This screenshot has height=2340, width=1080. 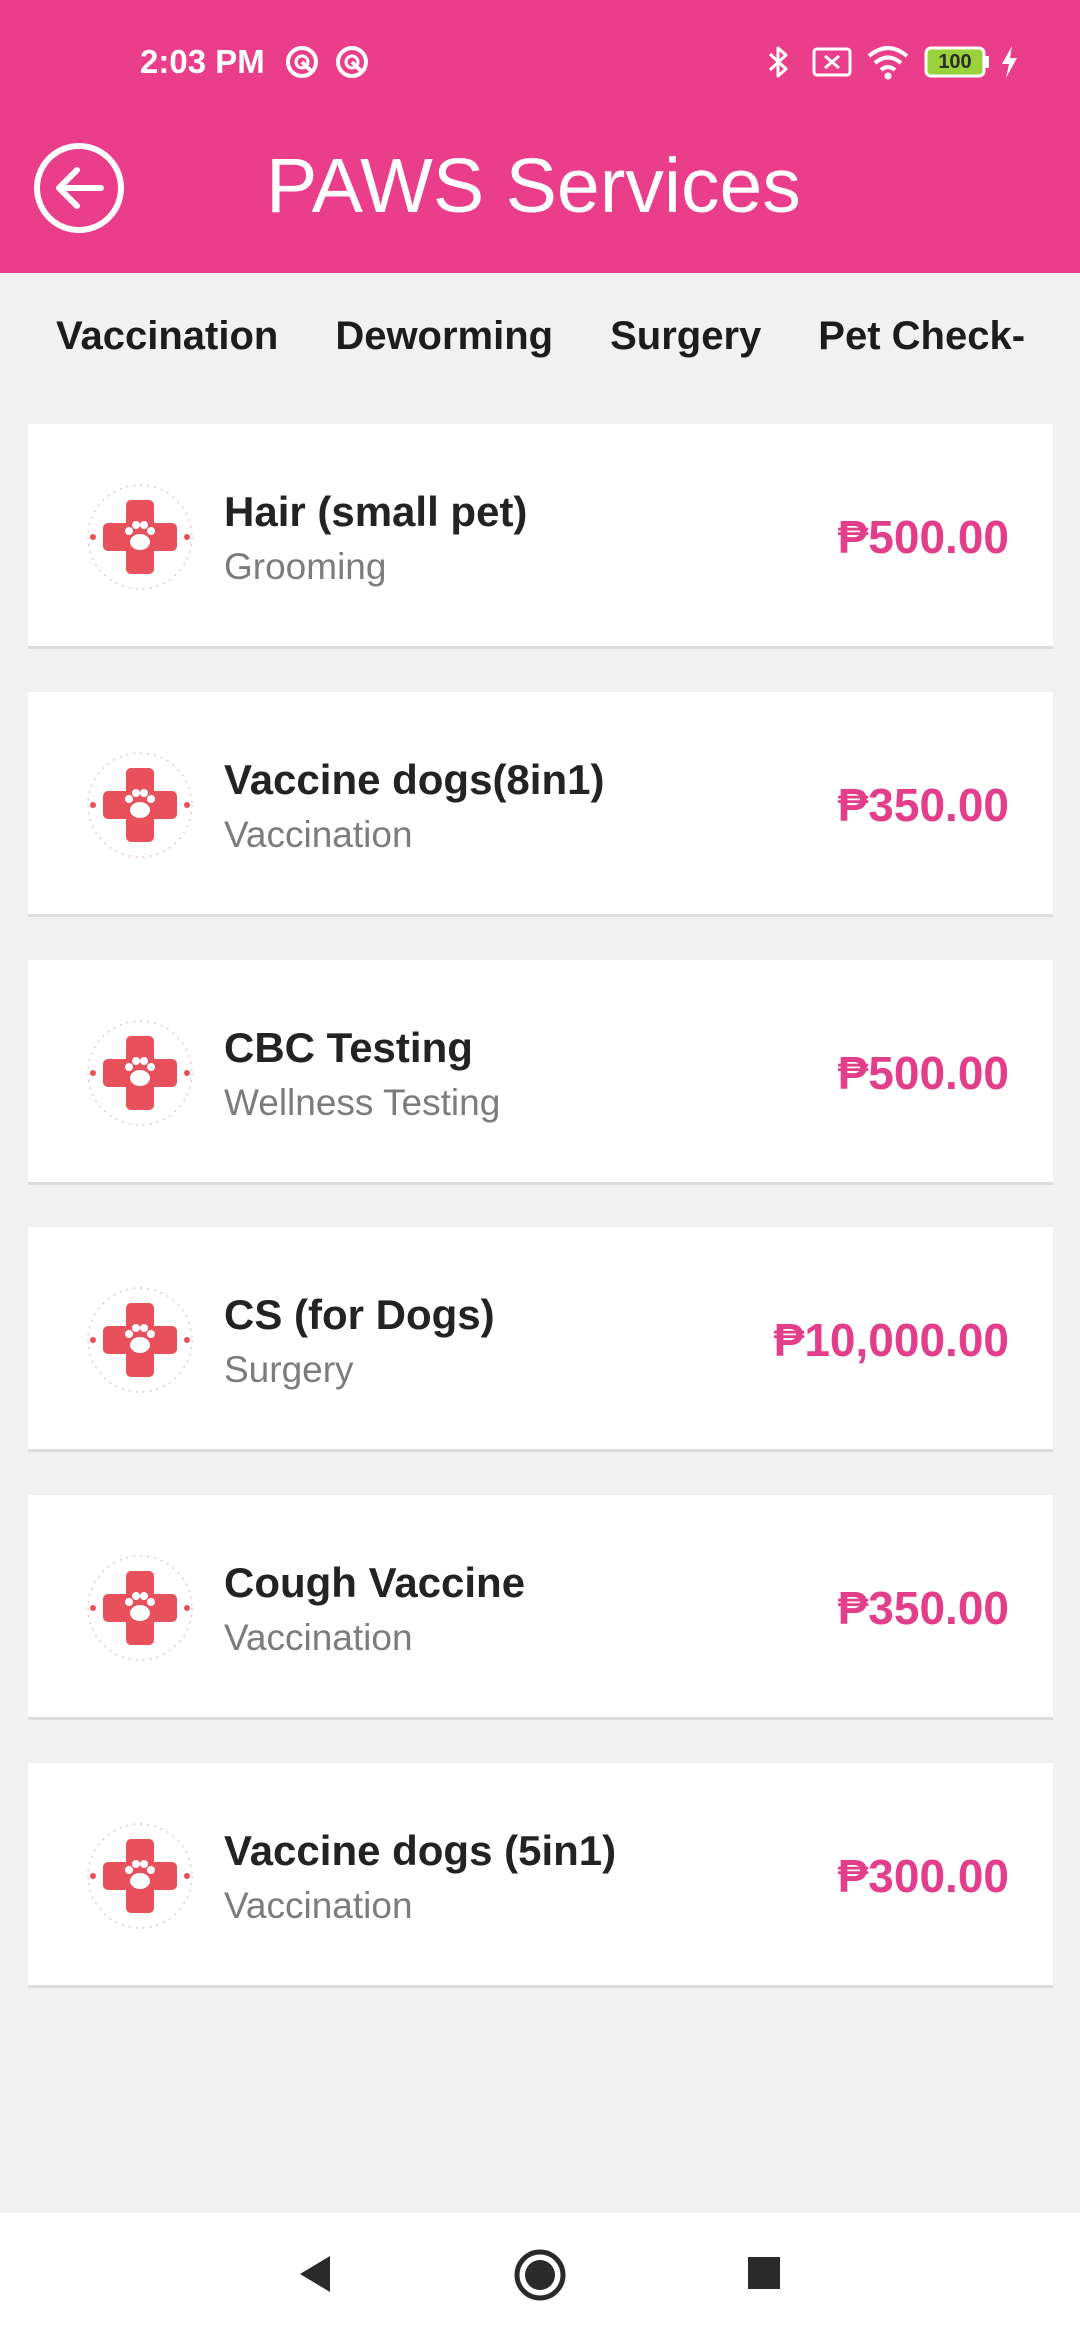 I want to click on home-circle-icon, so click(x=540, y=2275).